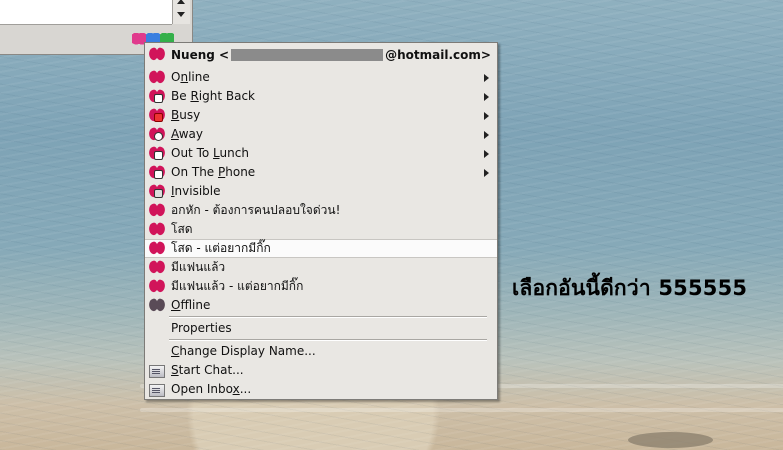 The width and height of the screenshot is (783, 450). Describe the element at coordinates (86, 12) in the screenshot. I see `contact-list-area` at that location.